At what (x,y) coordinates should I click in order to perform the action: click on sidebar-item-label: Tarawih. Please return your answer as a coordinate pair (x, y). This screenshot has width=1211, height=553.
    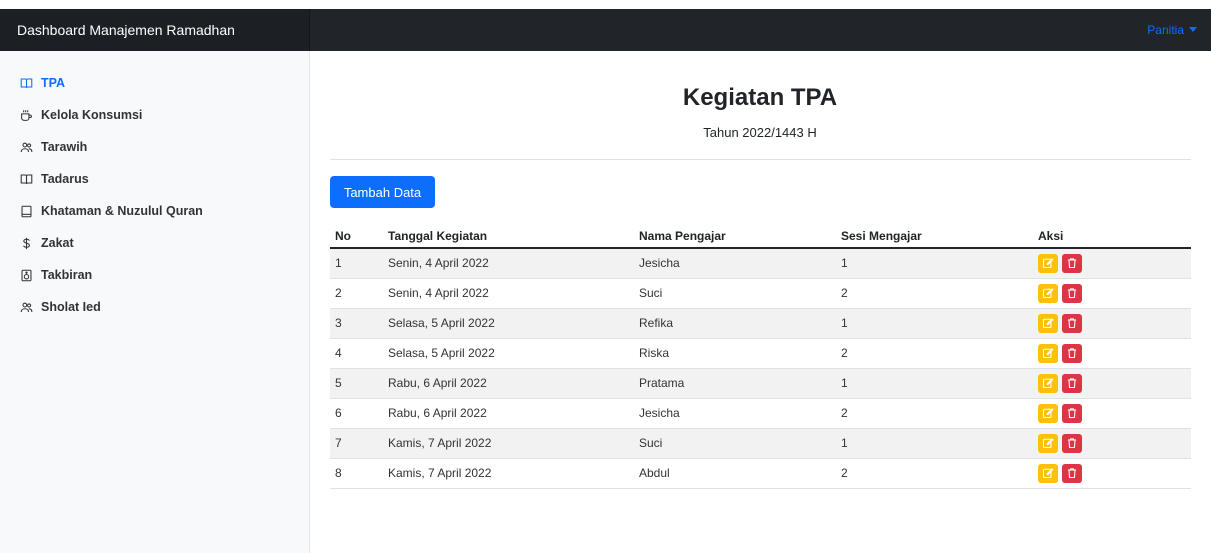
    Looking at the image, I should click on (64, 147).